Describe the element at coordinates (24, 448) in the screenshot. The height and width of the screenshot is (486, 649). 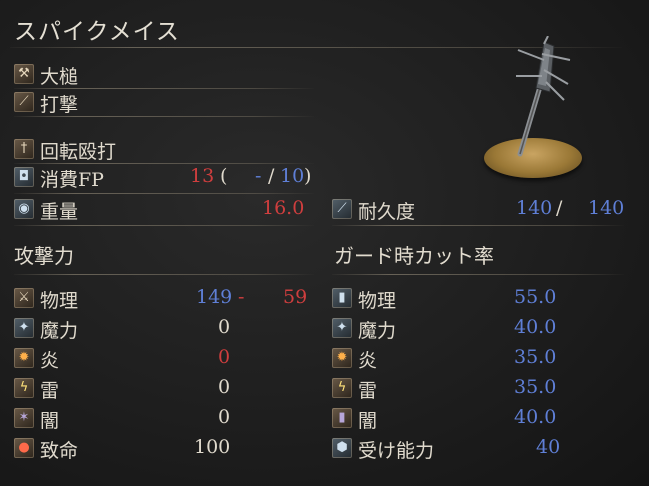
I see `critical-icon: ●` at that location.